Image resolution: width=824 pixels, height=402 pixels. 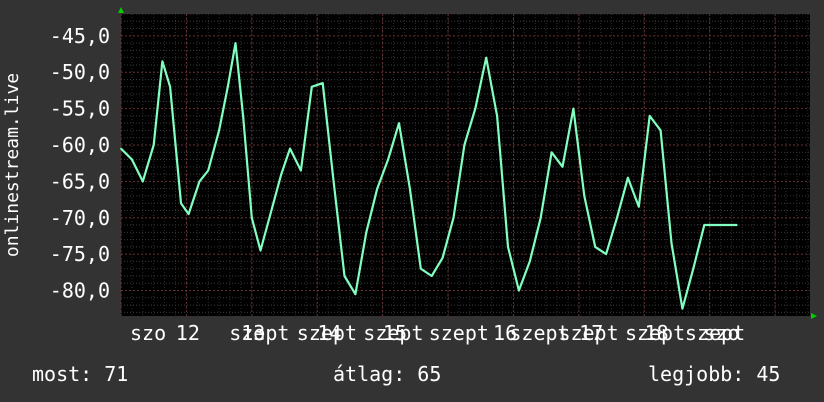 I want to click on y-axis-tick-labels: -45,0 -50,0 -55,0 -60,0 -65,0 -70,0 -75,0 -80,0, so click(x=80, y=163).